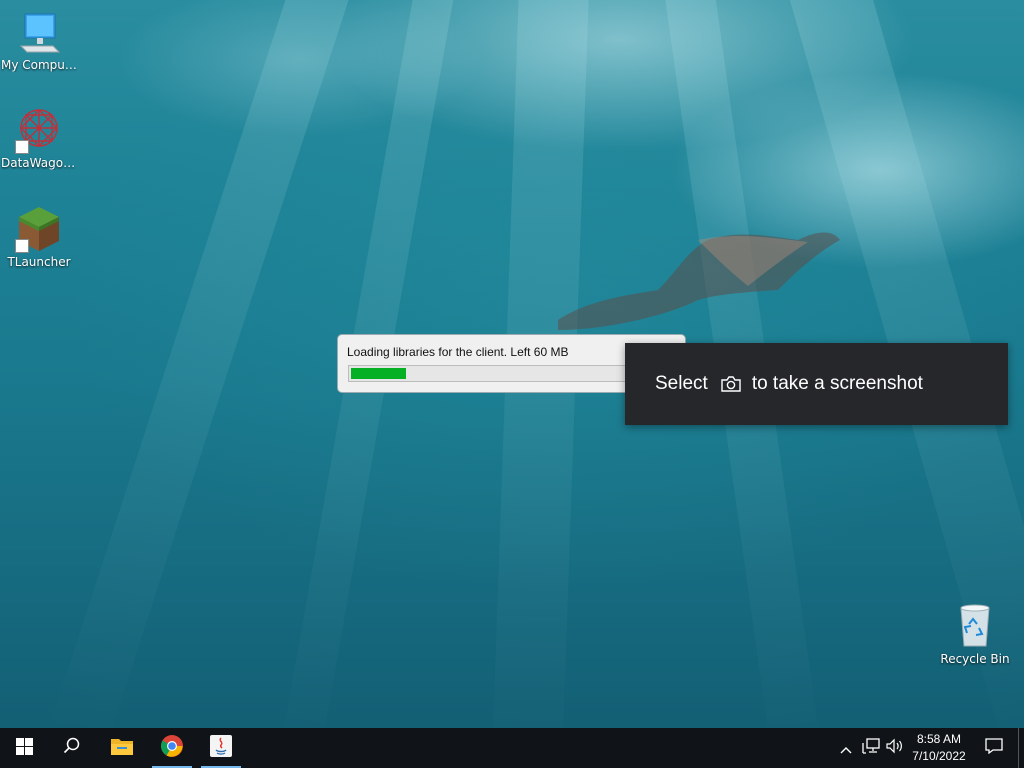 Image resolution: width=1024 pixels, height=768 pixels. I want to click on action-center-button, so click(994, 748).